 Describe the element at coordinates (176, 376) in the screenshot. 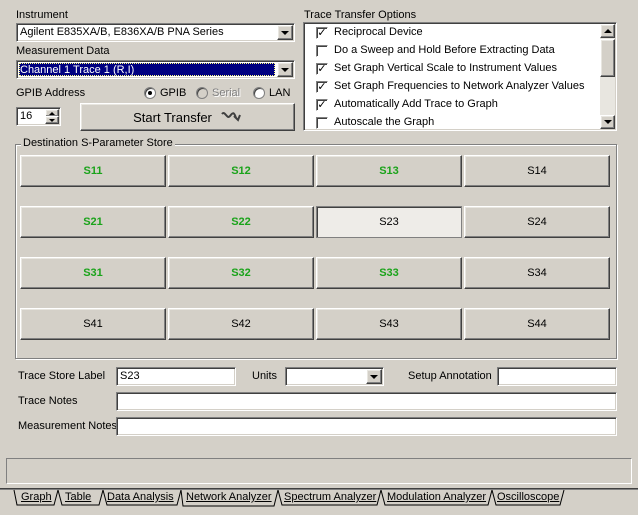

I see `trace-store-label-input: S23` at that location.